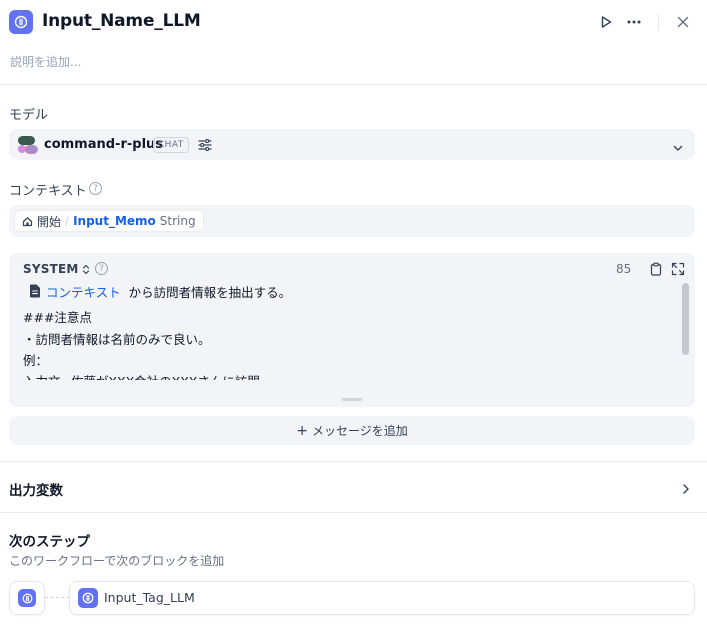  I want to click on close-button, so click(683, 22).